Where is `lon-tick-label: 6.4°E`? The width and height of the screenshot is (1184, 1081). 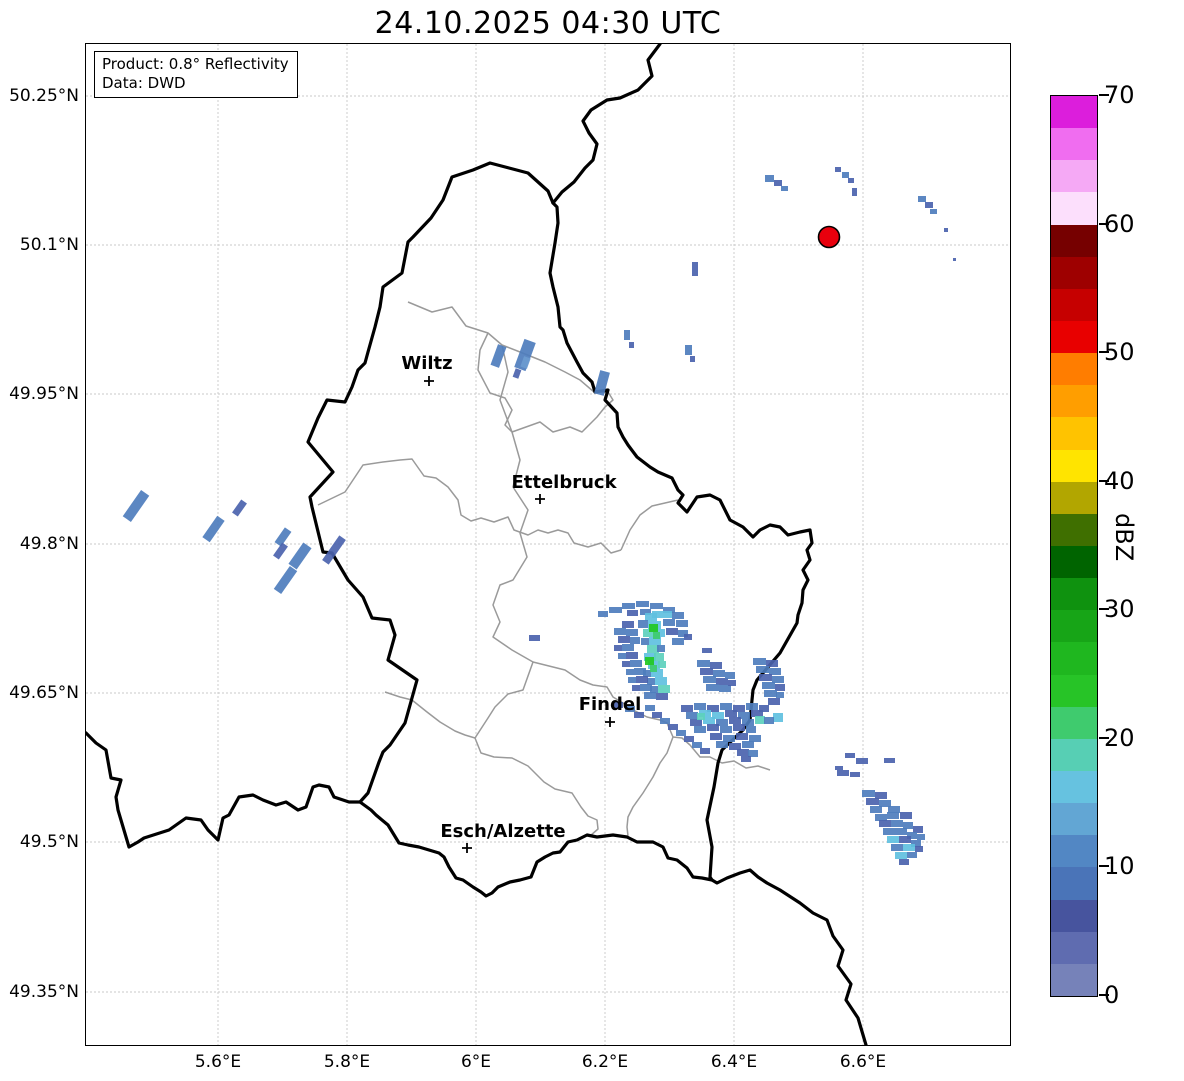
lon-tick-label: 6.4°E is located at coordinates (734, 1062).